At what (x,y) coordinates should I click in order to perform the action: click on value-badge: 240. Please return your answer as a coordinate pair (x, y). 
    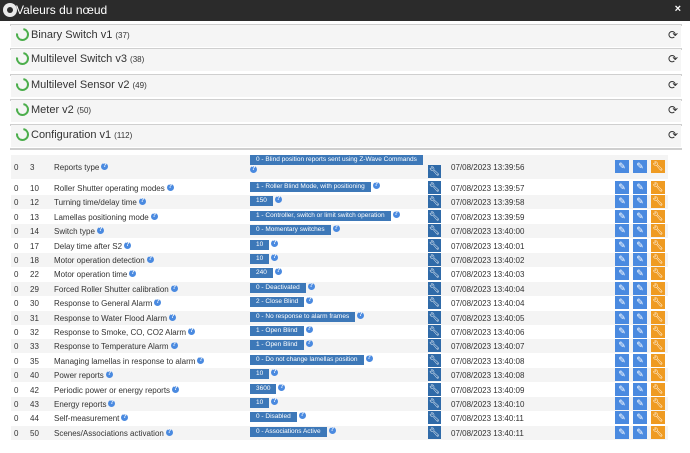
    Looking at the image, I should click on (261, 273).